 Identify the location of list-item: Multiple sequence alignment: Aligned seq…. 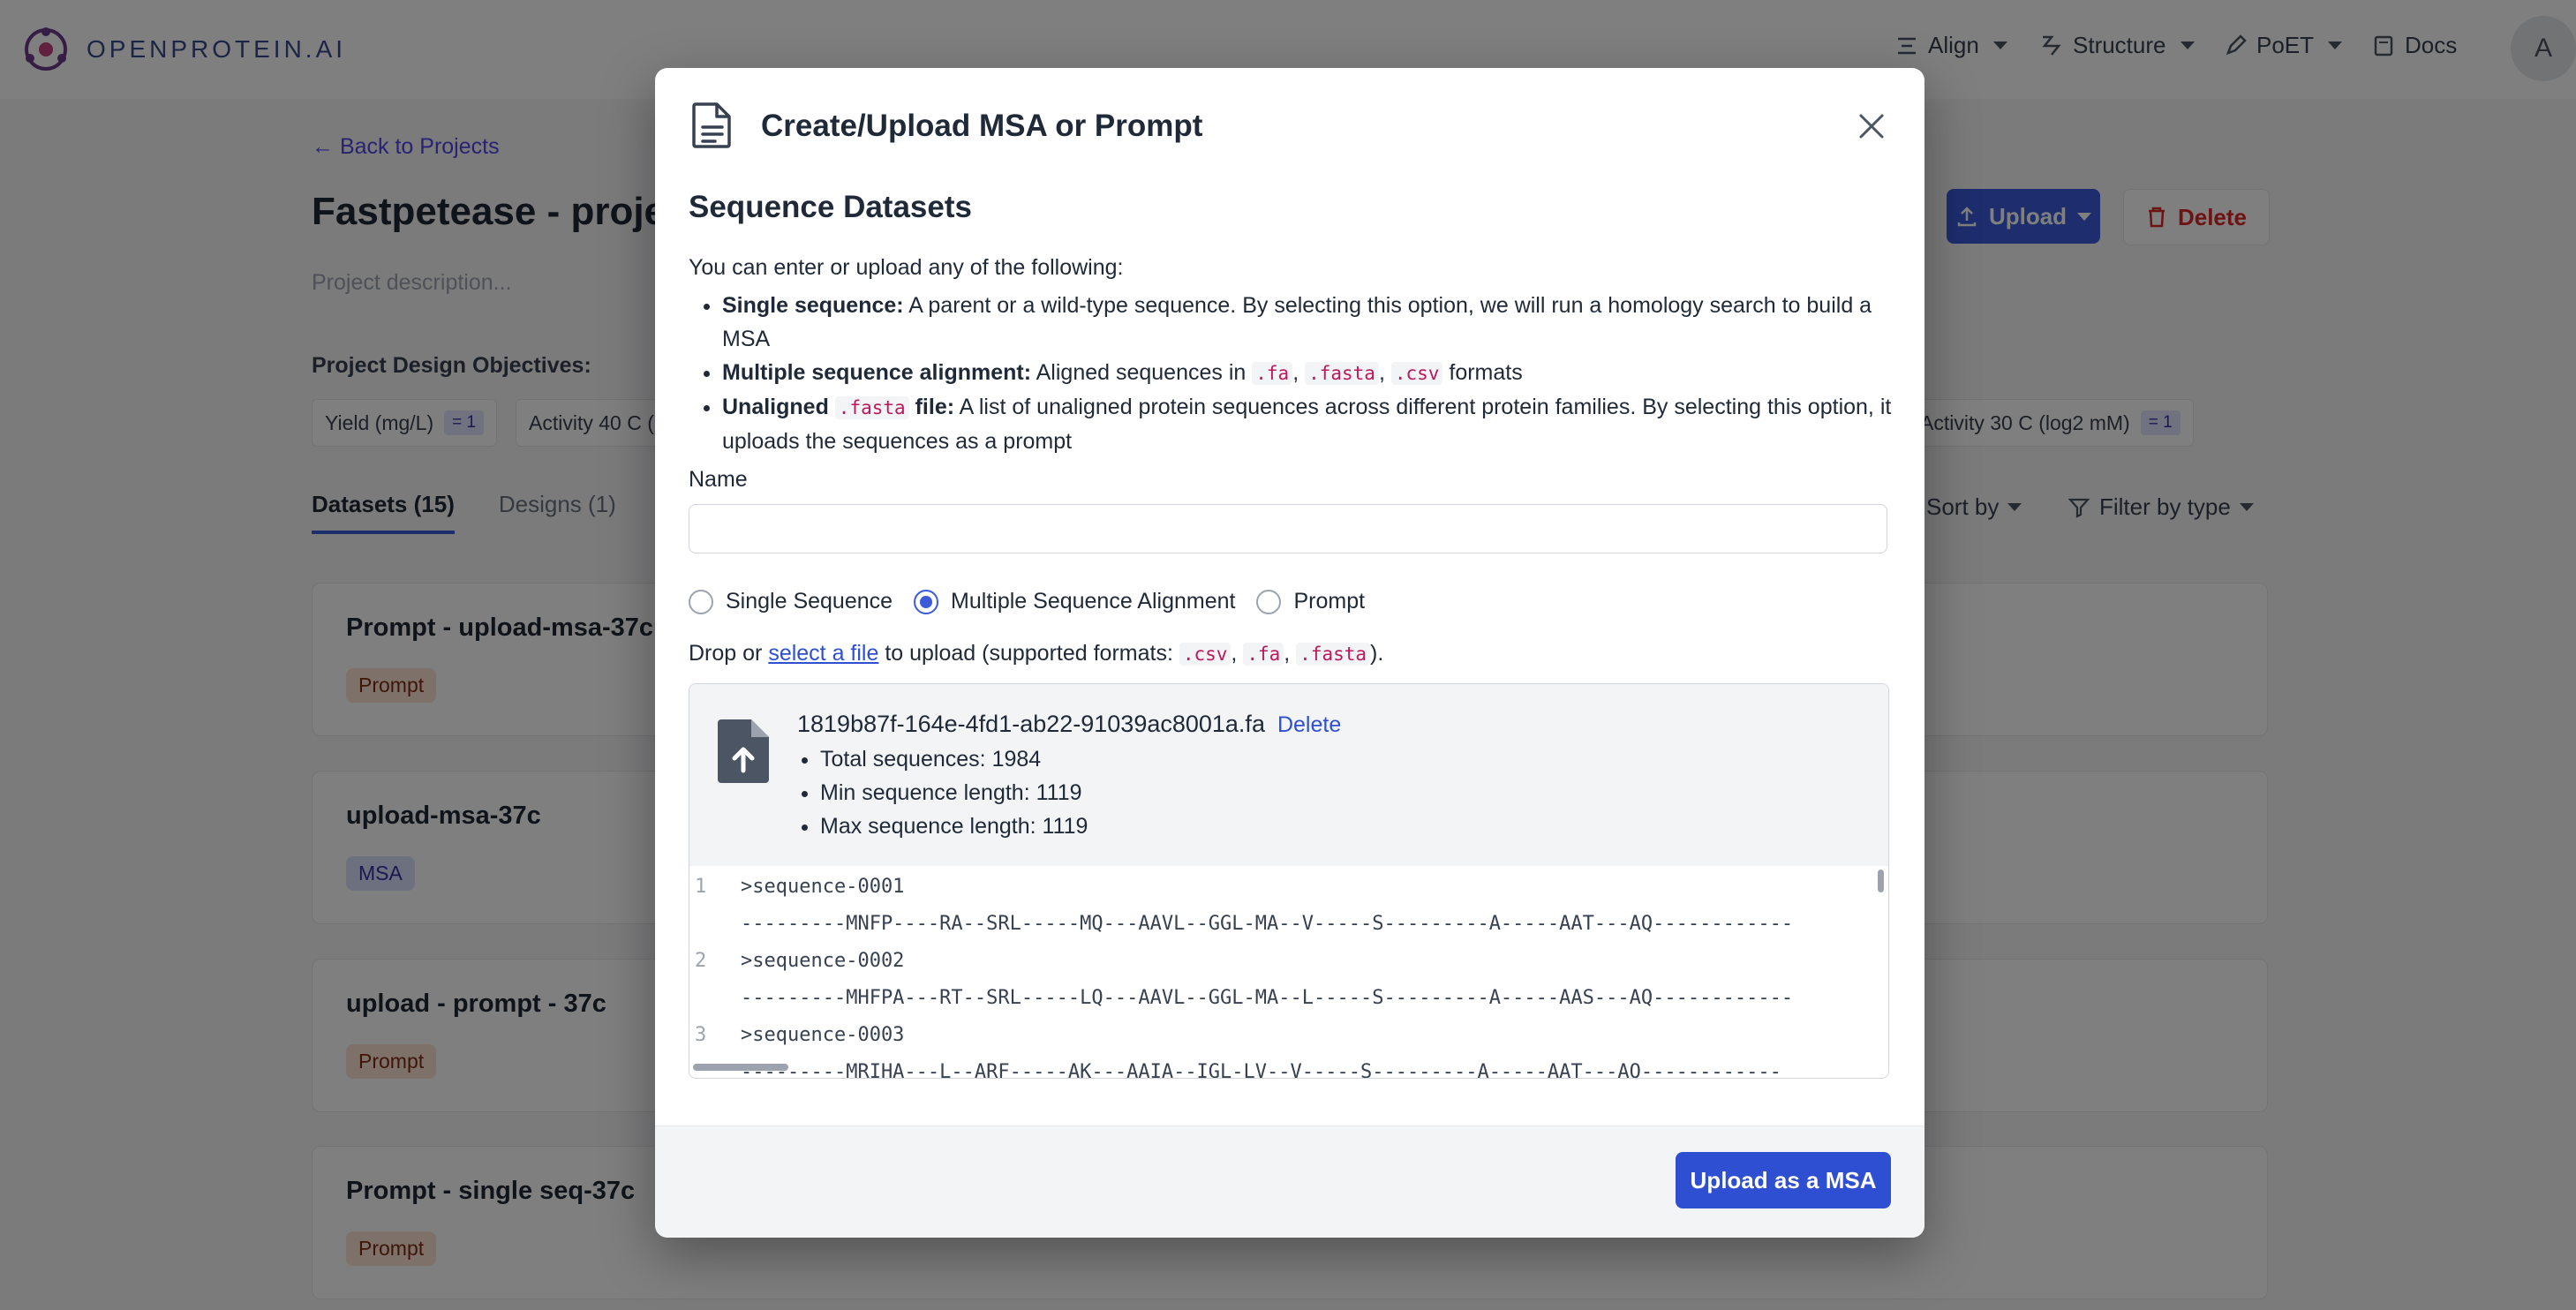
(1323, 373).